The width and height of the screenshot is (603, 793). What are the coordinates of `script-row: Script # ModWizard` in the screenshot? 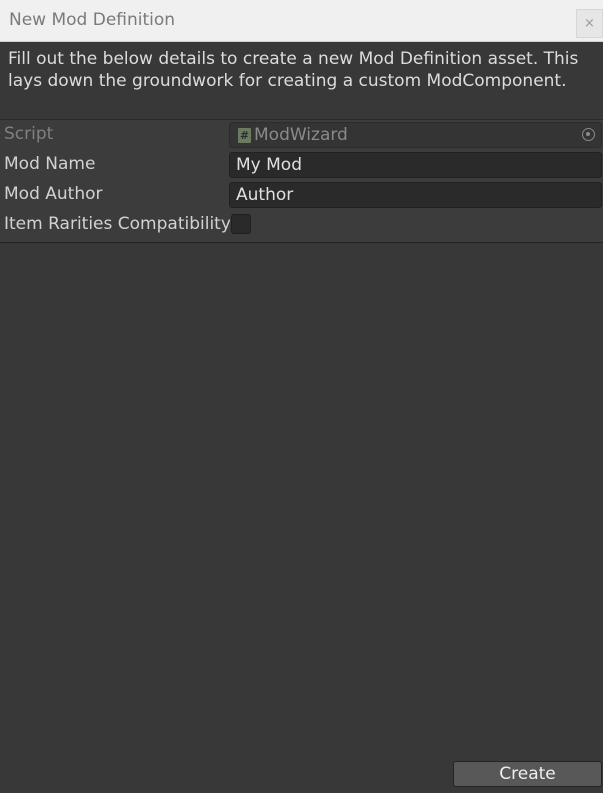 It's located at (301, 135).